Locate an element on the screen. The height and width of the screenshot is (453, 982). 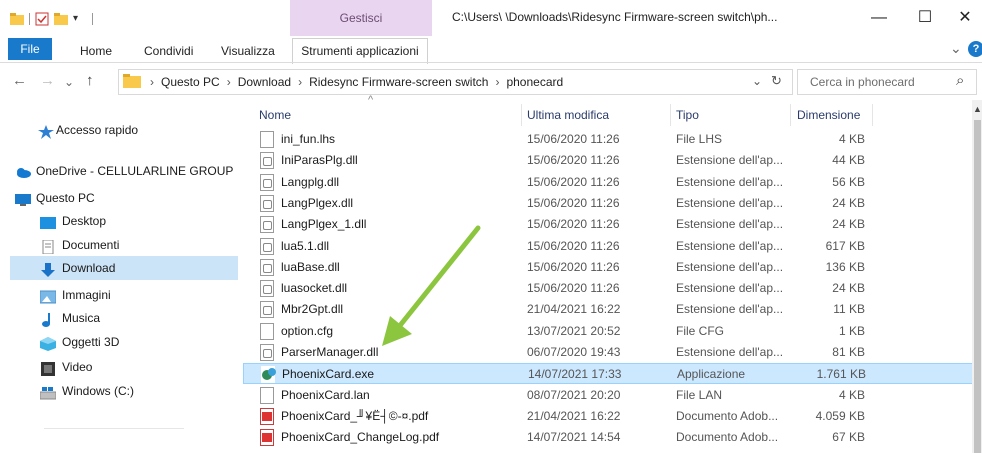
file-name: PhoenixCard_╜¥Ё┤©-¤.pdf is located at coordinates (355, 416).